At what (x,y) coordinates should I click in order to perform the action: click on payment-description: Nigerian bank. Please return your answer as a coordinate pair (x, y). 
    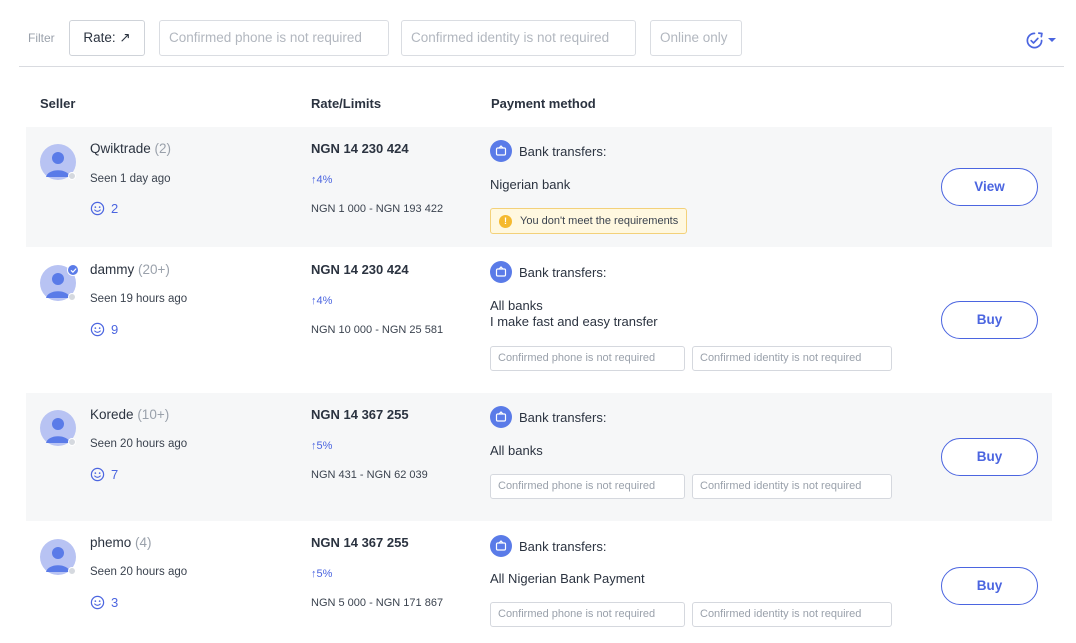
    Looking at the image, I should click on (530, 184).